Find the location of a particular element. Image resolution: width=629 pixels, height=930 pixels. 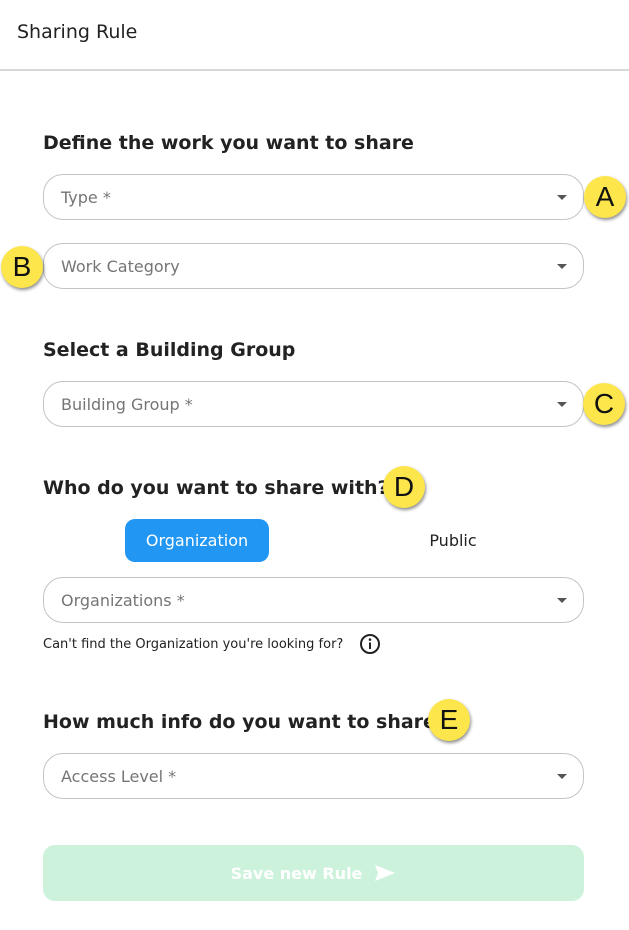

send-icon is located at coordinates (385, 873).